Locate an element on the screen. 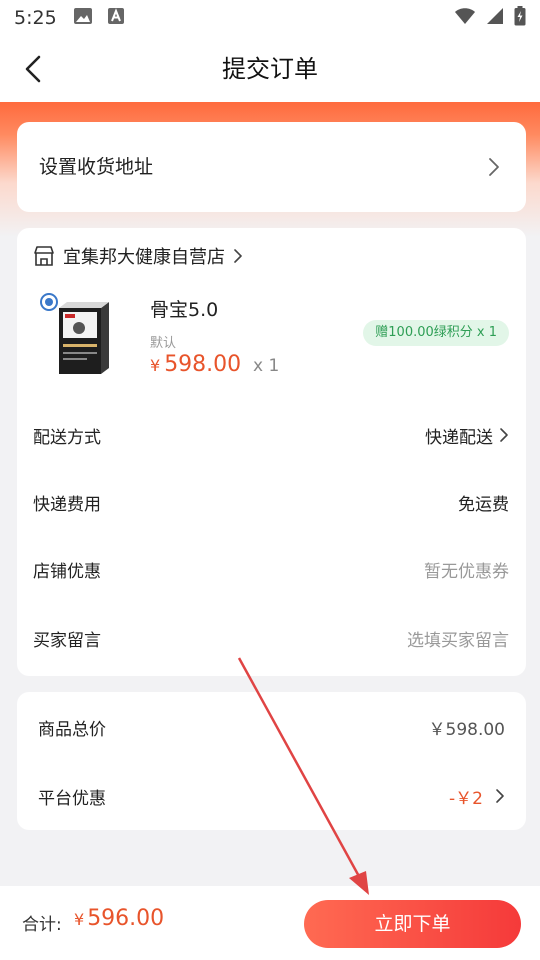 The height and width of the screenshot is (960, 540). shop-name: 宜集邦大健康自营店 is located at coordinates (144, 257).